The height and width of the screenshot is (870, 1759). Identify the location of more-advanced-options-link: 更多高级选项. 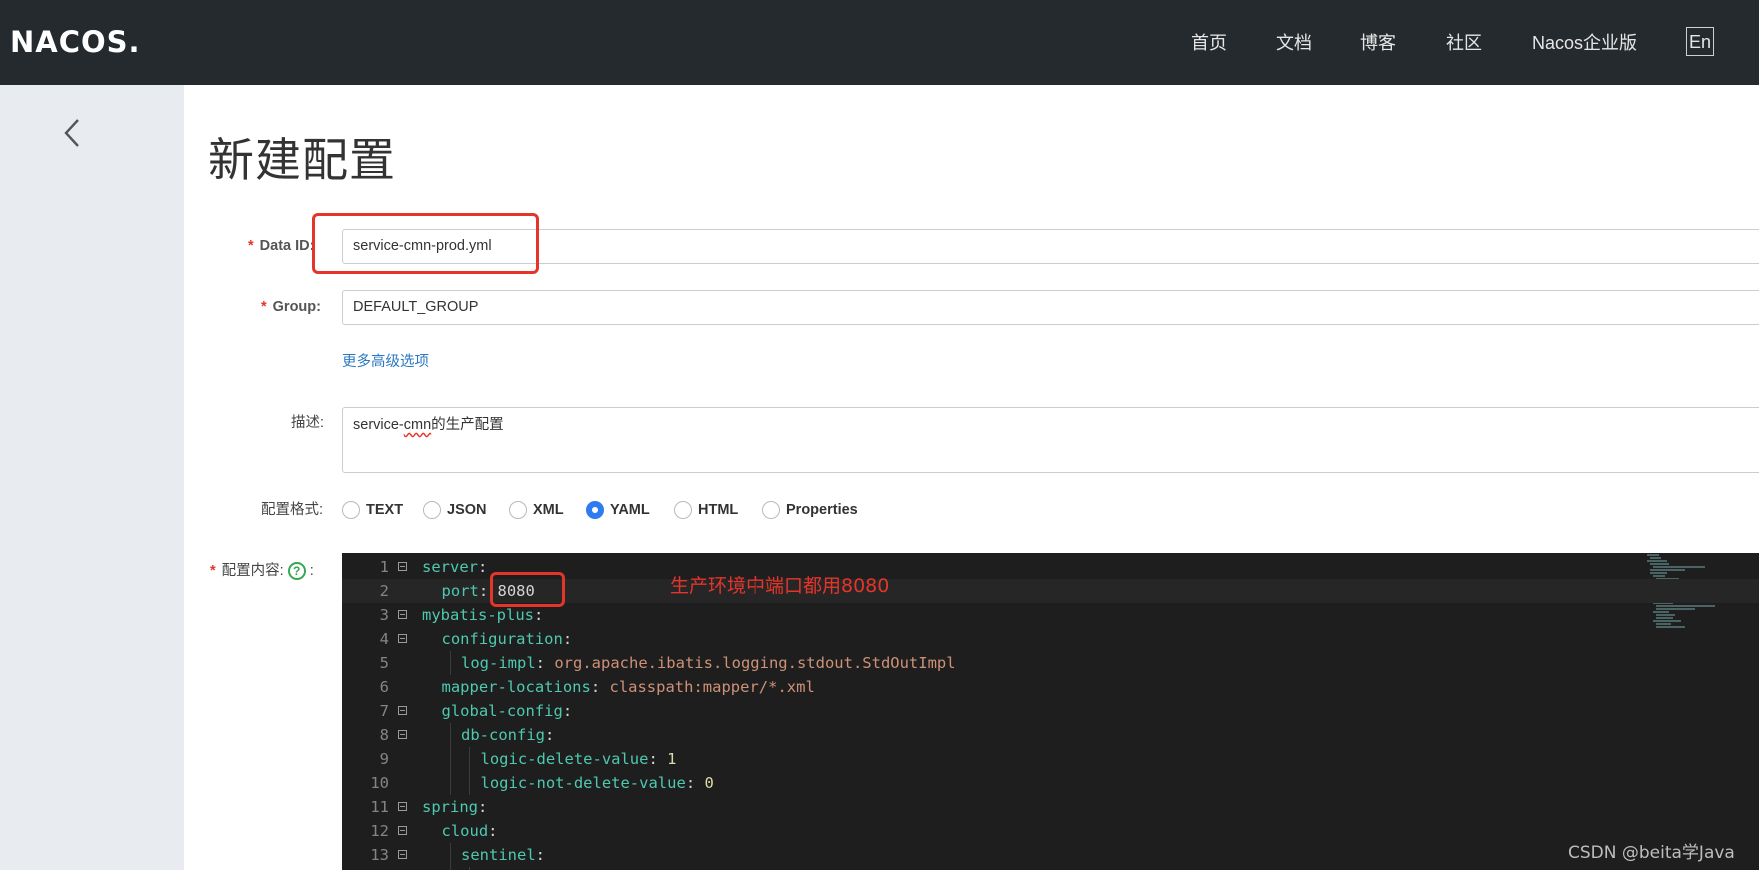
(385, 362).